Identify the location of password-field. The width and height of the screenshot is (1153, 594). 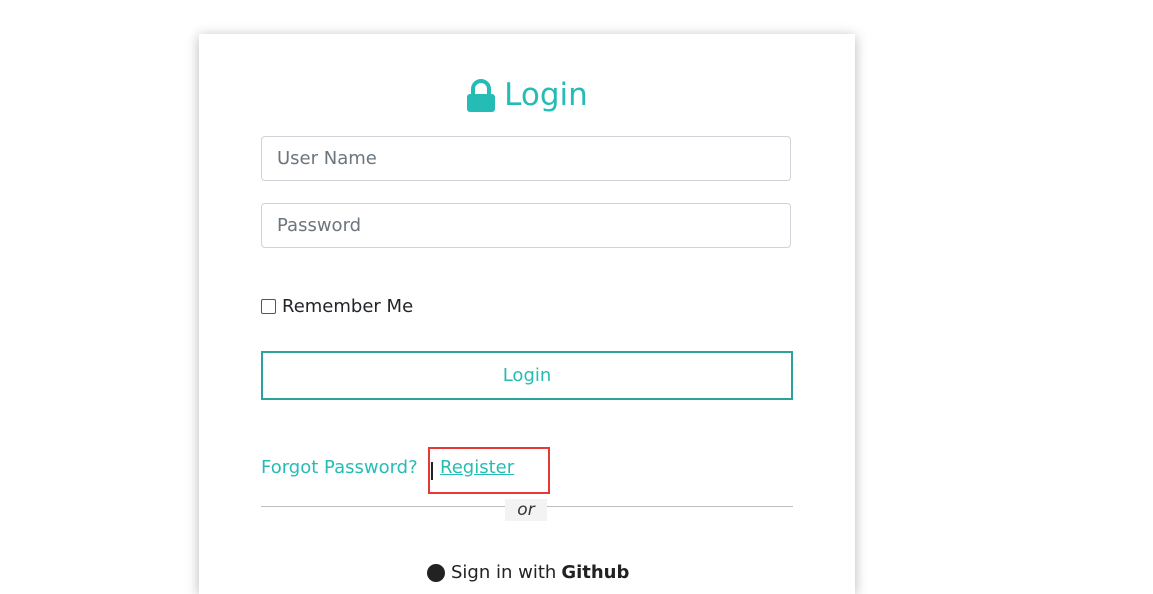
(526, 225).